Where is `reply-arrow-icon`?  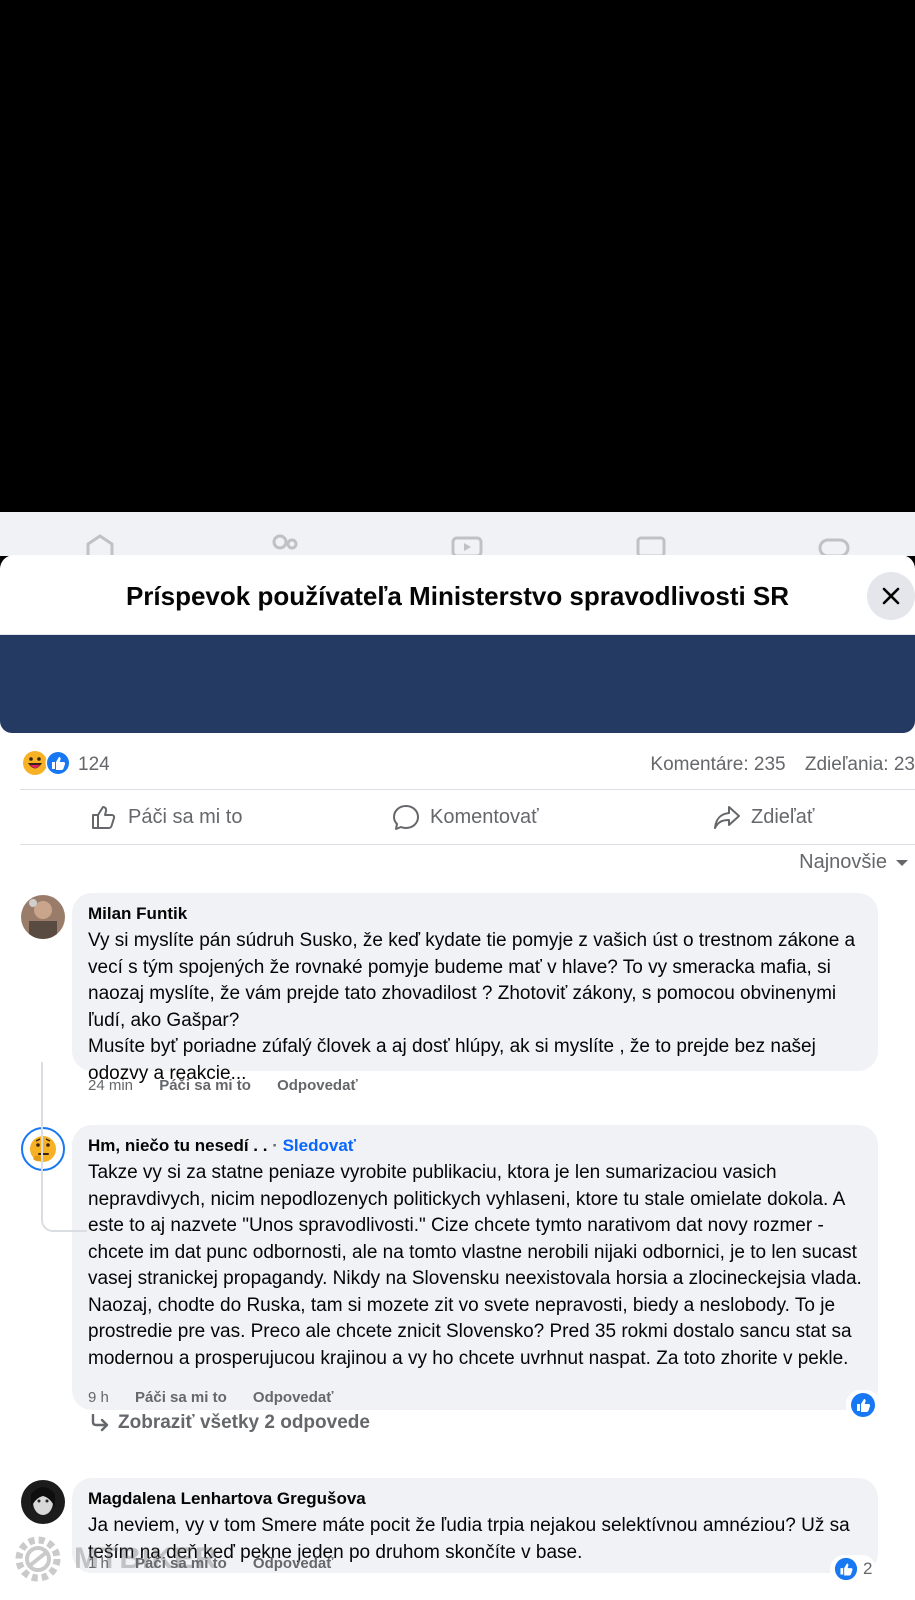 reply-arrow-icon is located at coordinates (100, 1423).